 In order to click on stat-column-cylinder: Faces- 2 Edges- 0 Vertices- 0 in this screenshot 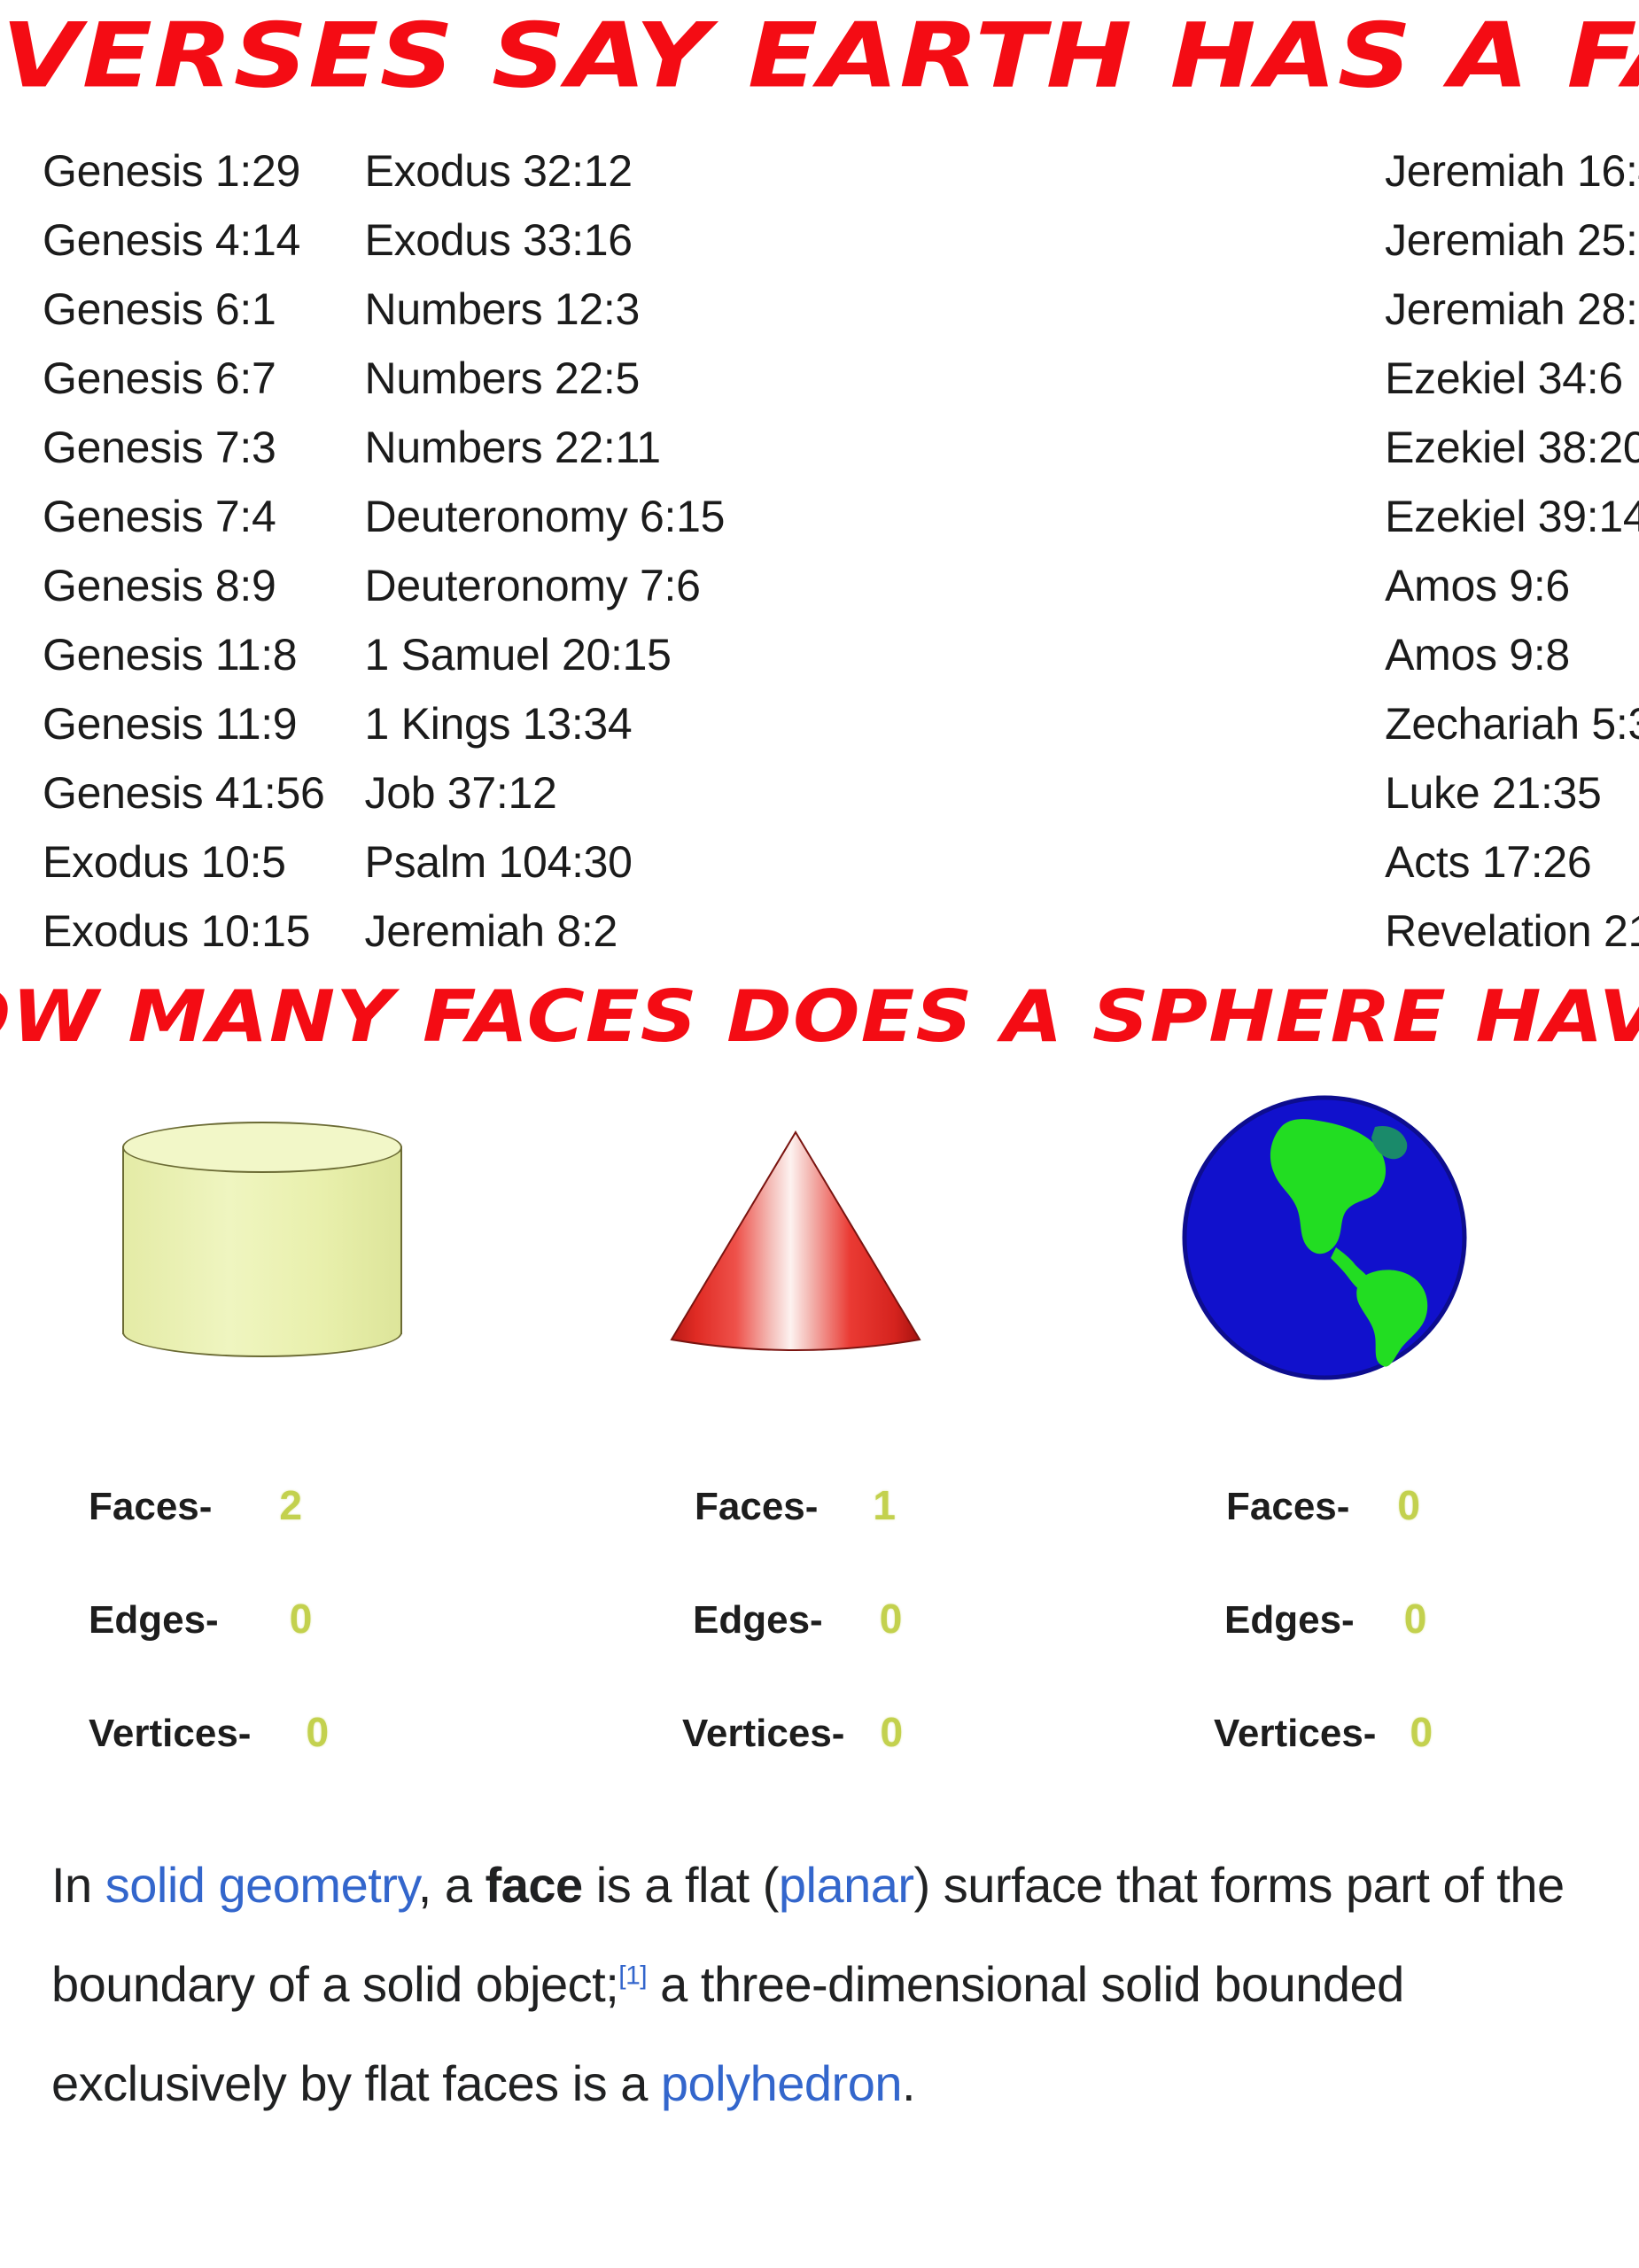, I will do `click(209, 1651)`.